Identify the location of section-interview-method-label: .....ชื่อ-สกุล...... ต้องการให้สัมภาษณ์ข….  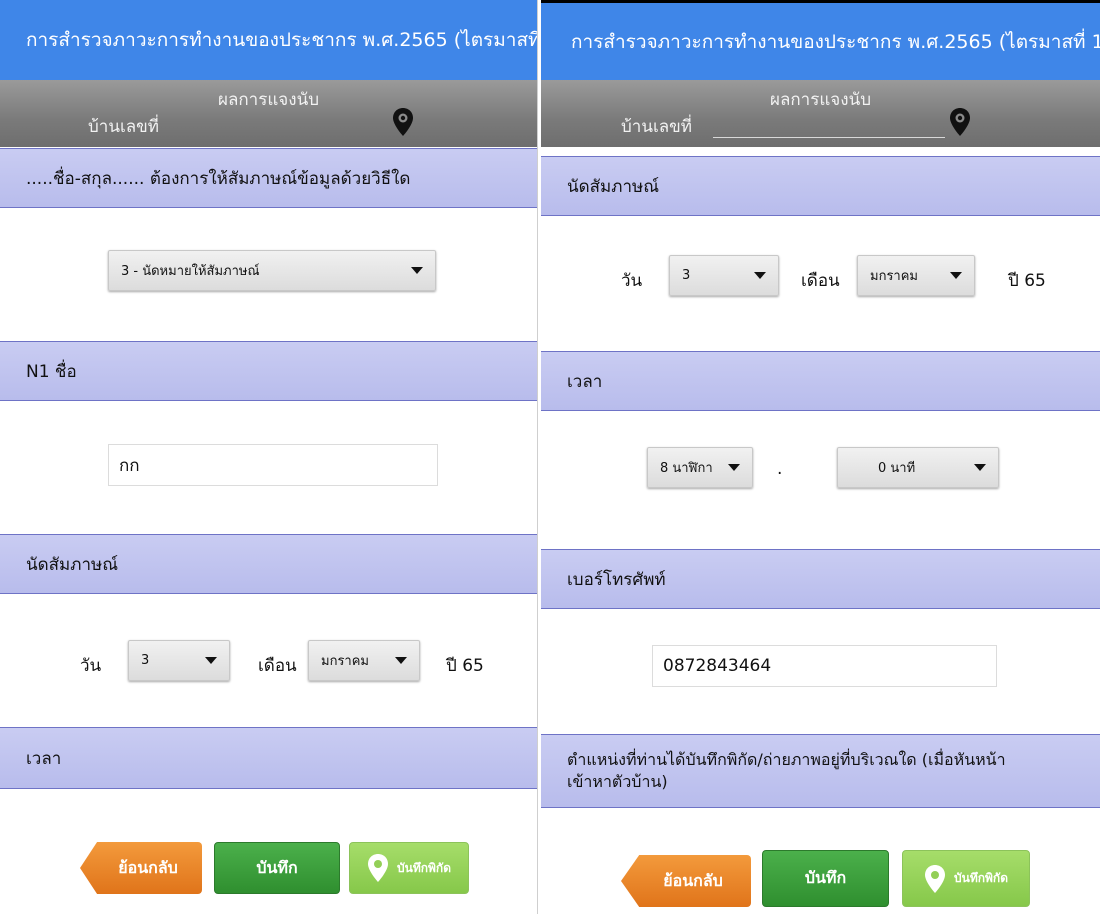
(218, 178).